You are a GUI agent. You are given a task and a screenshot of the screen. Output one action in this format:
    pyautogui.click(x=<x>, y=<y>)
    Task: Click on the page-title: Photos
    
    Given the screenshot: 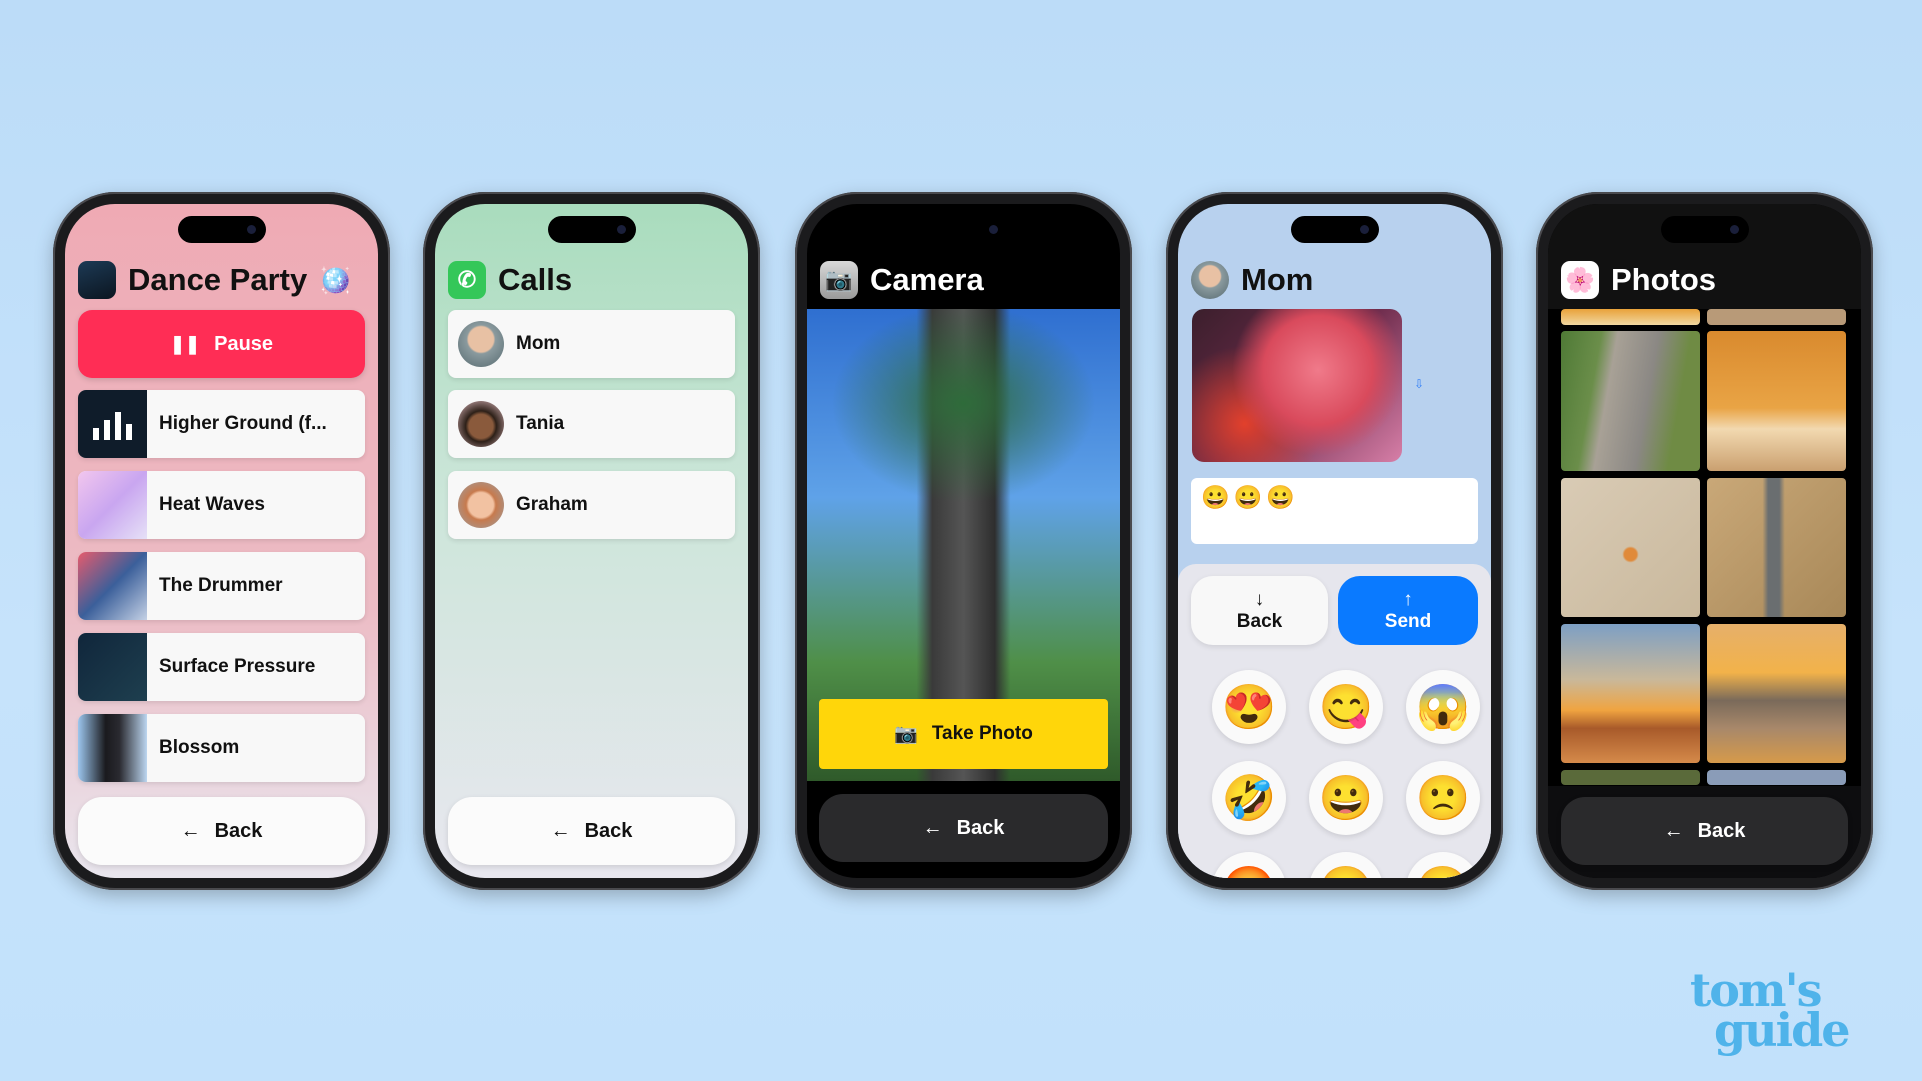 What is the action you would take?
    pyautogui.click(x=1664, y=279)
    